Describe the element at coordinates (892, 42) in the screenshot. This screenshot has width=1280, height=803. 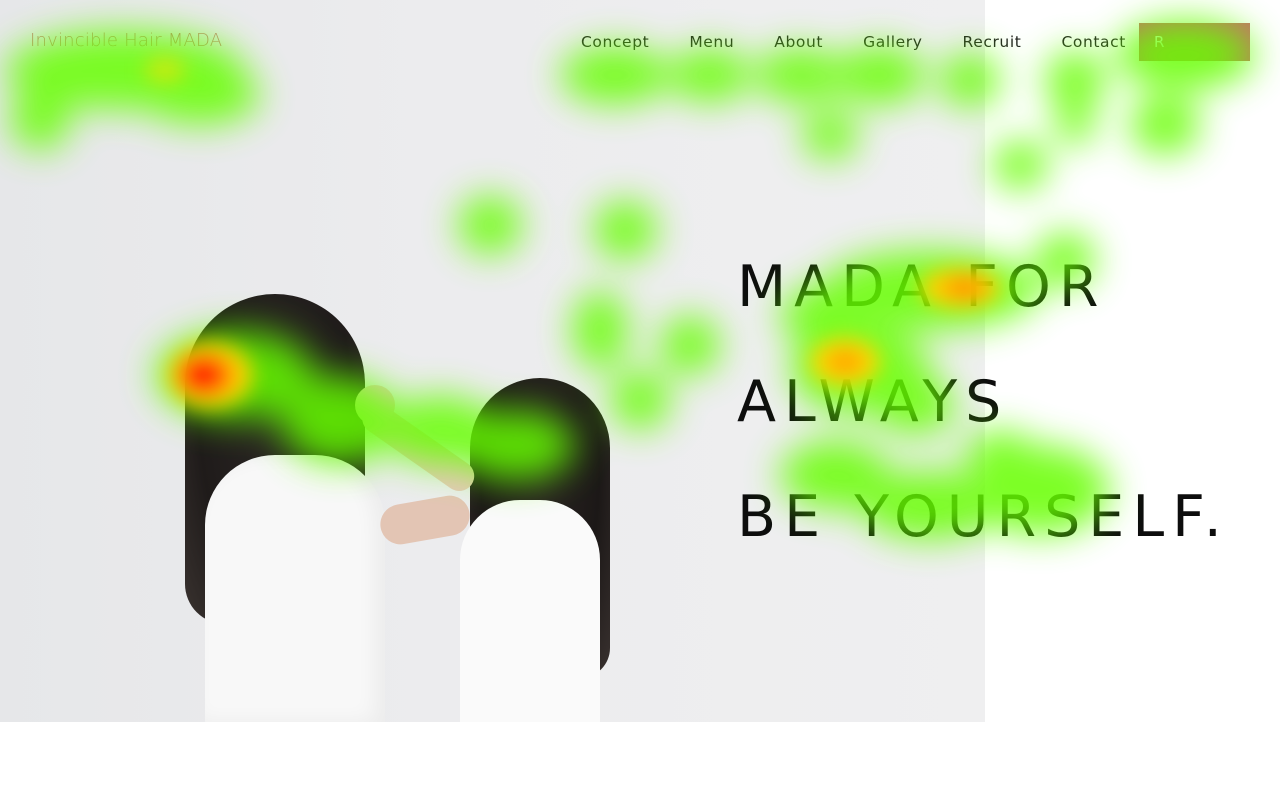
I see `nav-gallery: Gallery` at that location.